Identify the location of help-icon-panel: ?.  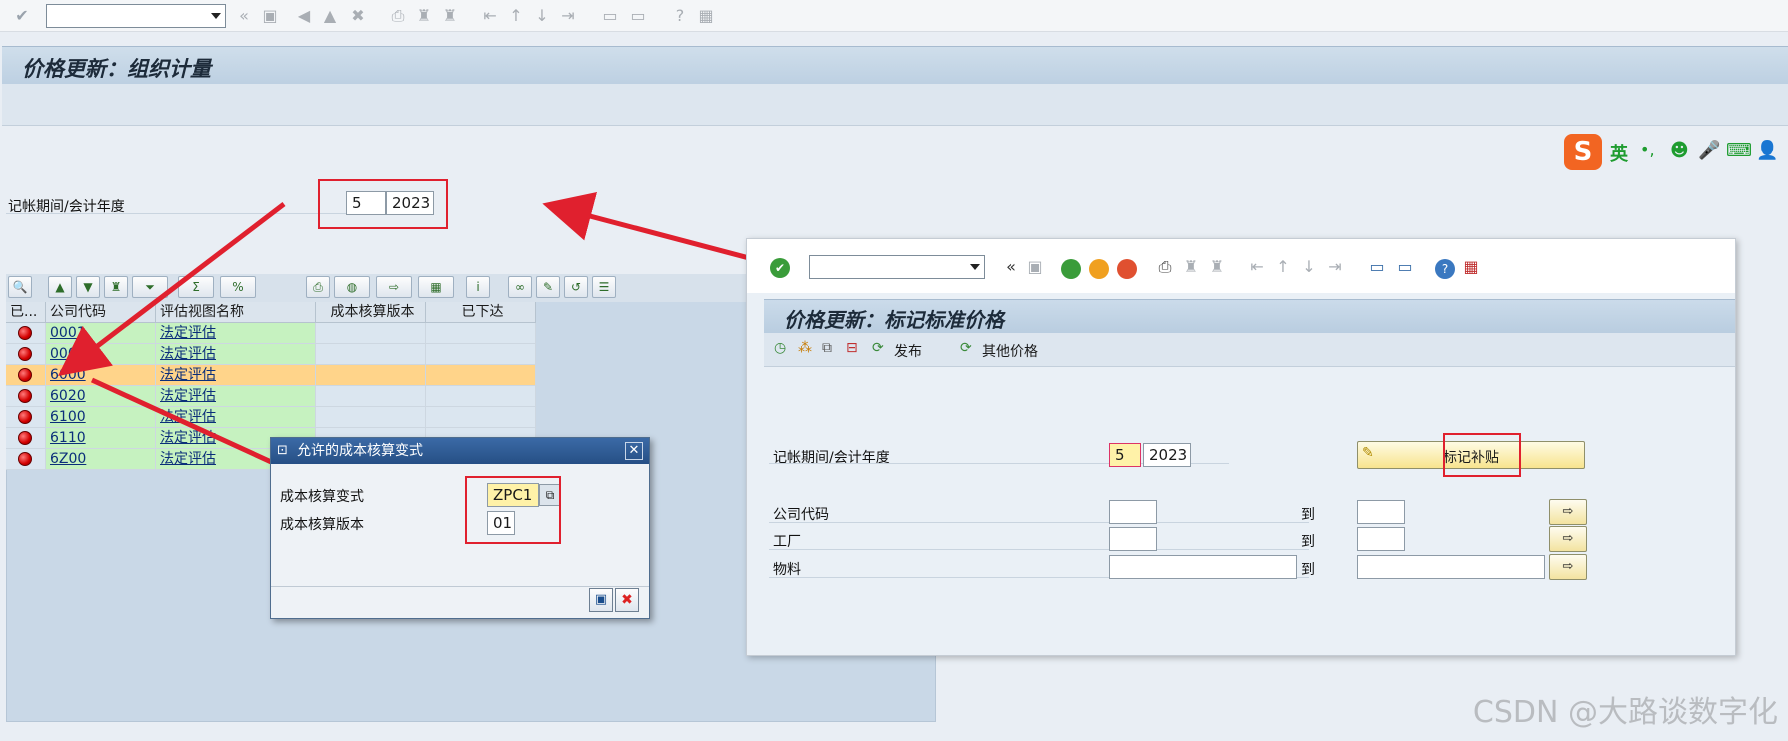
(1445, 269).